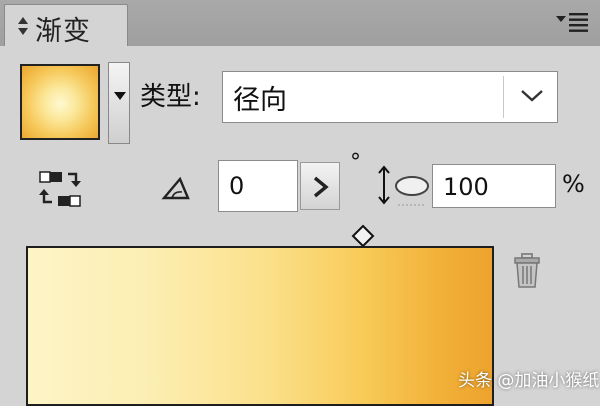 This screenshot has height=406, width=600. Describe the element at coordinates (573, 184) in the screenshot. I see `aspect-unit: %` at that location.